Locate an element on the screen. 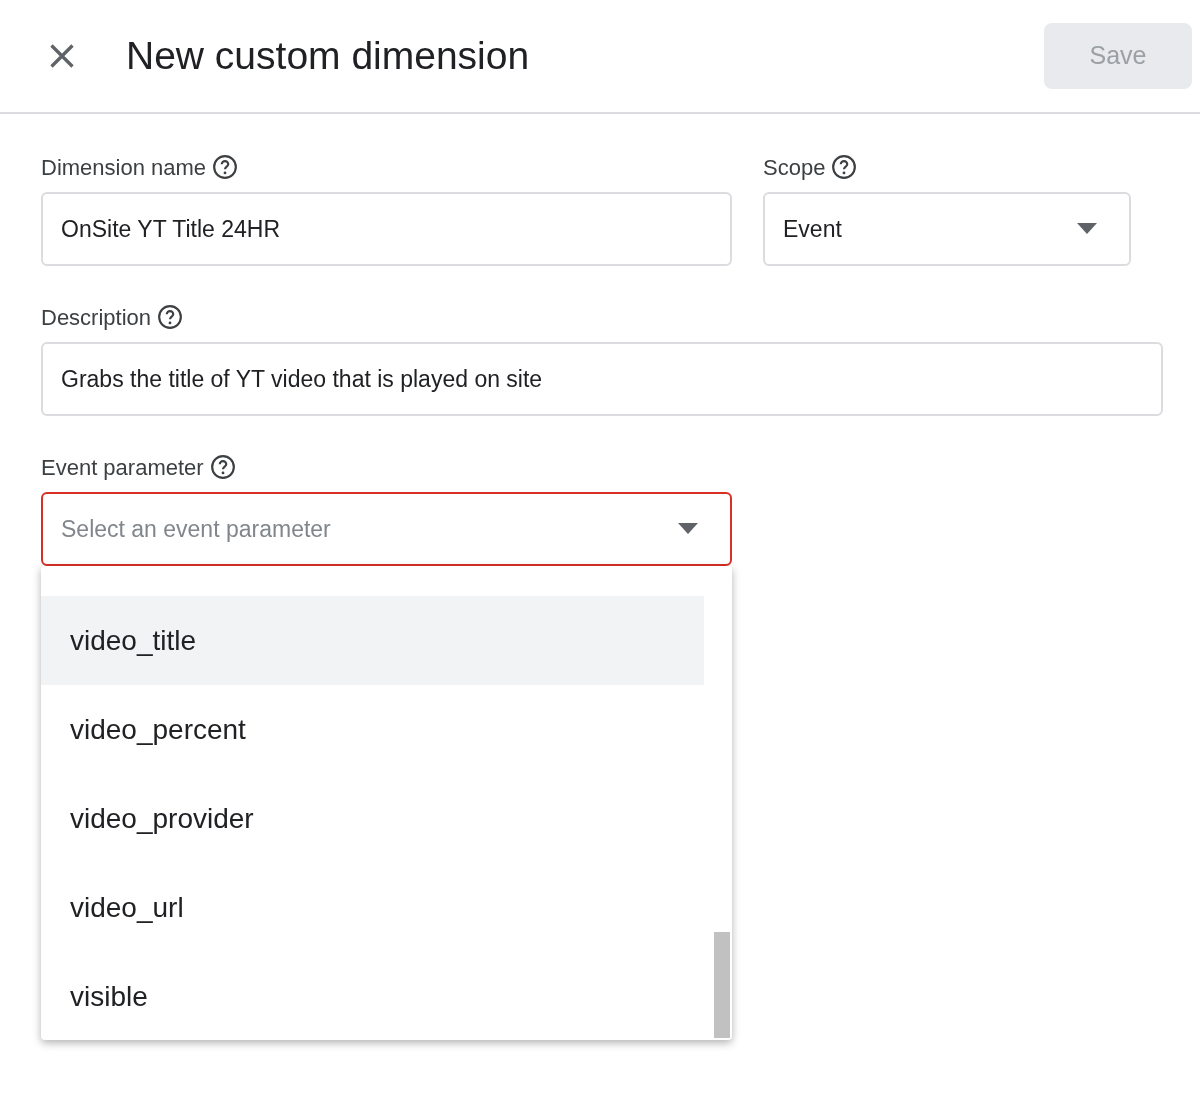 The height and width of the screenshot is (1095, 1200). field-label: Description is located at coordinates (96, 317).